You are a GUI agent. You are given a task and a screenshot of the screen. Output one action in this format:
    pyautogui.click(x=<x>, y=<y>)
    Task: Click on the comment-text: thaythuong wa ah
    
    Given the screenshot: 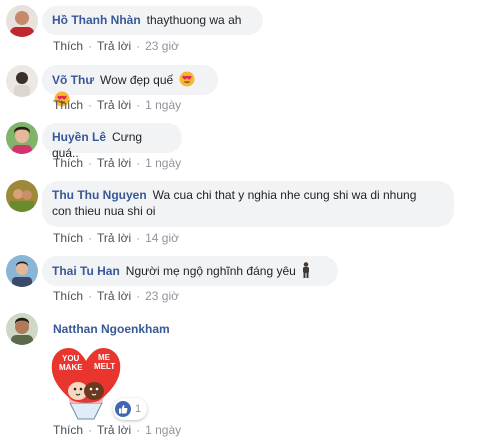 What is the action you would take?
    pyautogui.click(x=194, y=20)
    